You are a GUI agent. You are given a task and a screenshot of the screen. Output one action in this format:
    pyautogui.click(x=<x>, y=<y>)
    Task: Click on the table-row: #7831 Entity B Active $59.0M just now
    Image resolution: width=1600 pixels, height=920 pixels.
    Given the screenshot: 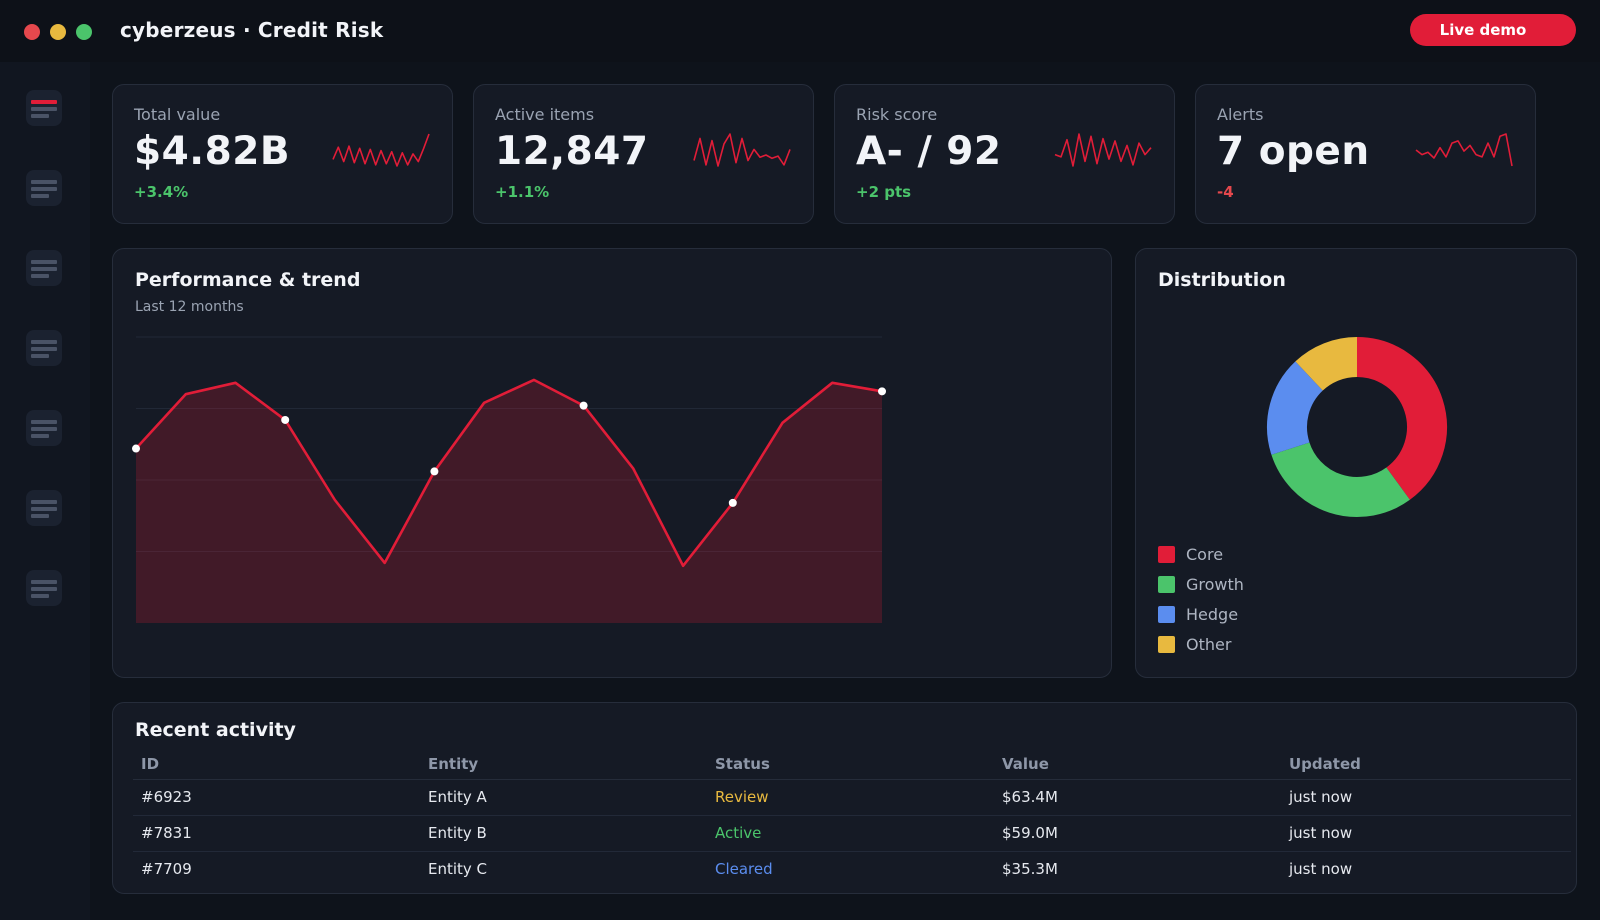 What is the action you would take?
    pyautogui.click(x=852, y=833)
    